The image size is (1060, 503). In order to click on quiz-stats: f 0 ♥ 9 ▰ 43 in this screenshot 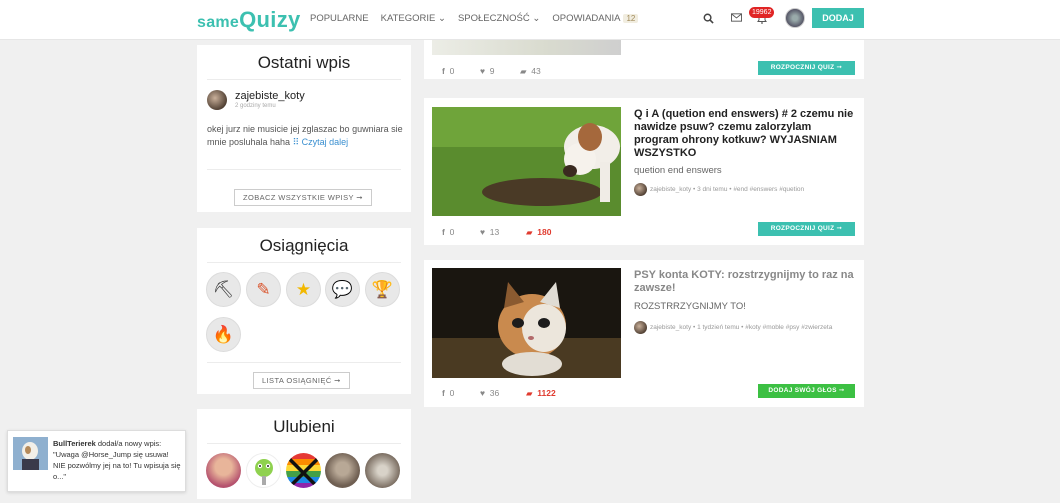, I will do `click(491, 71)`.